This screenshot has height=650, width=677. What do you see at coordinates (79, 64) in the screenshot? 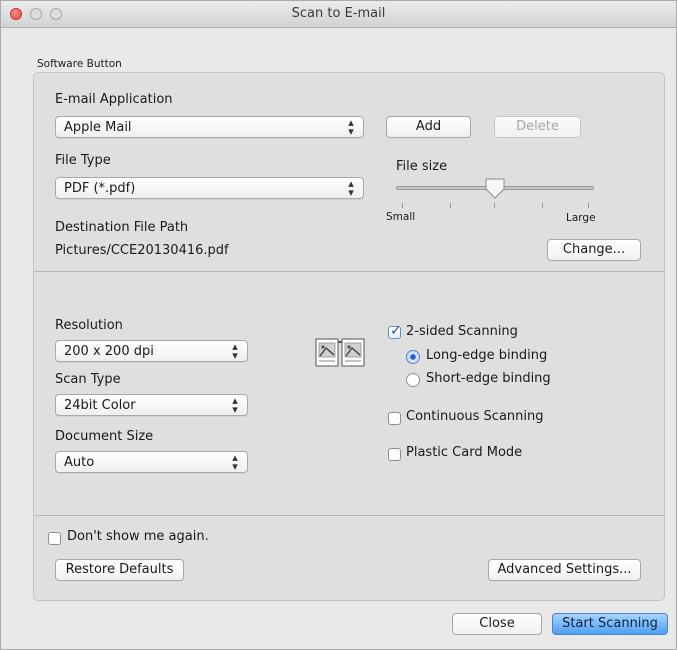
I see `software-button-group-label: Software Button` at bounding box center [79, 64].